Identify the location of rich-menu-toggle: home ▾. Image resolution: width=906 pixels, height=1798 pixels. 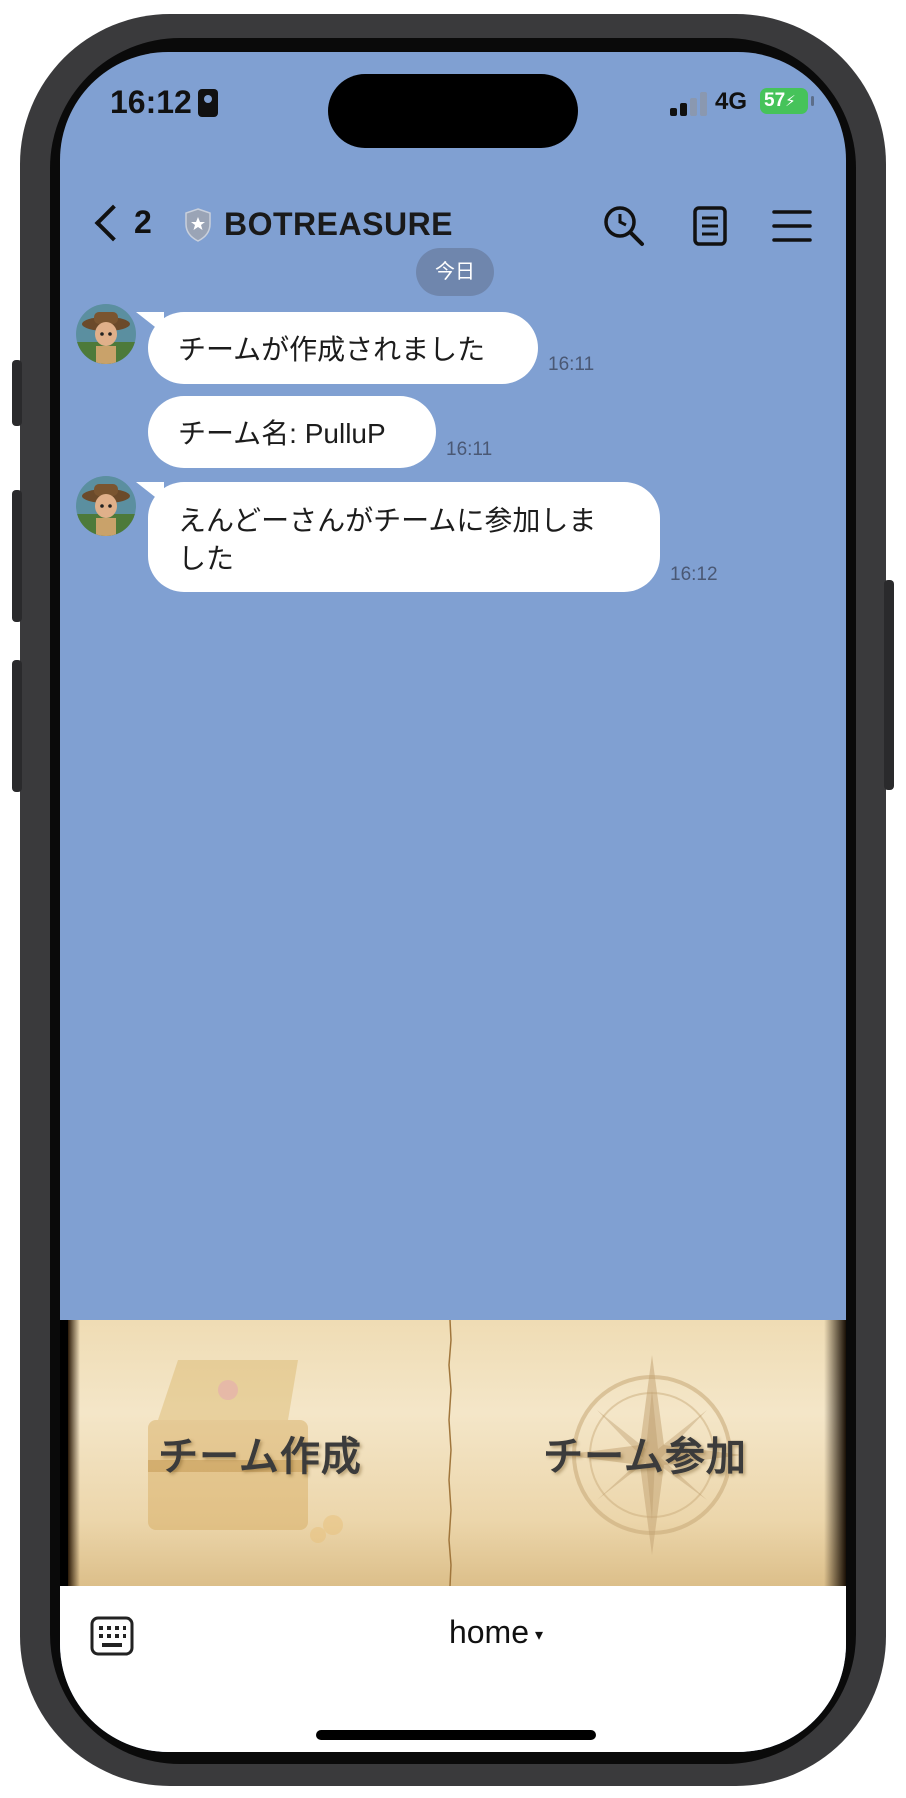
(453, 1632).